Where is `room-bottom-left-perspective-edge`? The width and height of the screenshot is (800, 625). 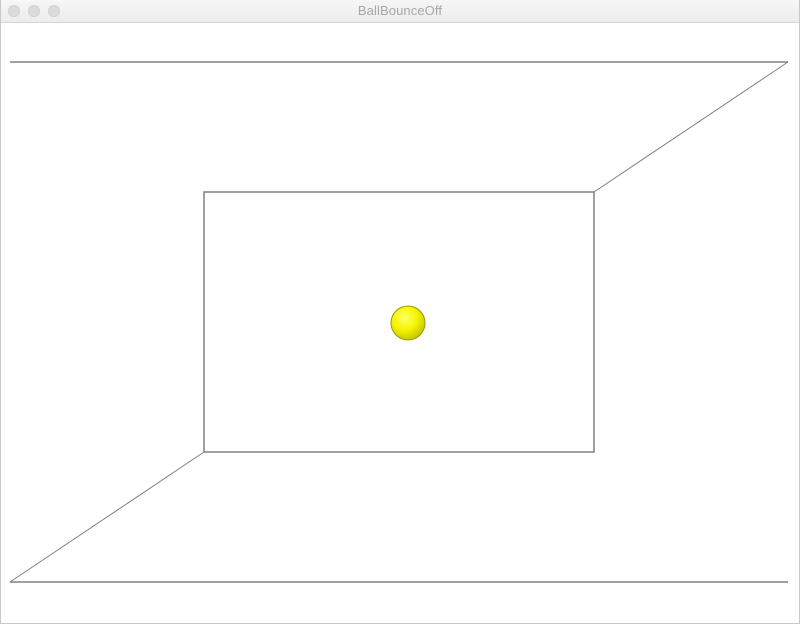 room-bottom-left-perspective-edge is located at coordinates (107, 517).